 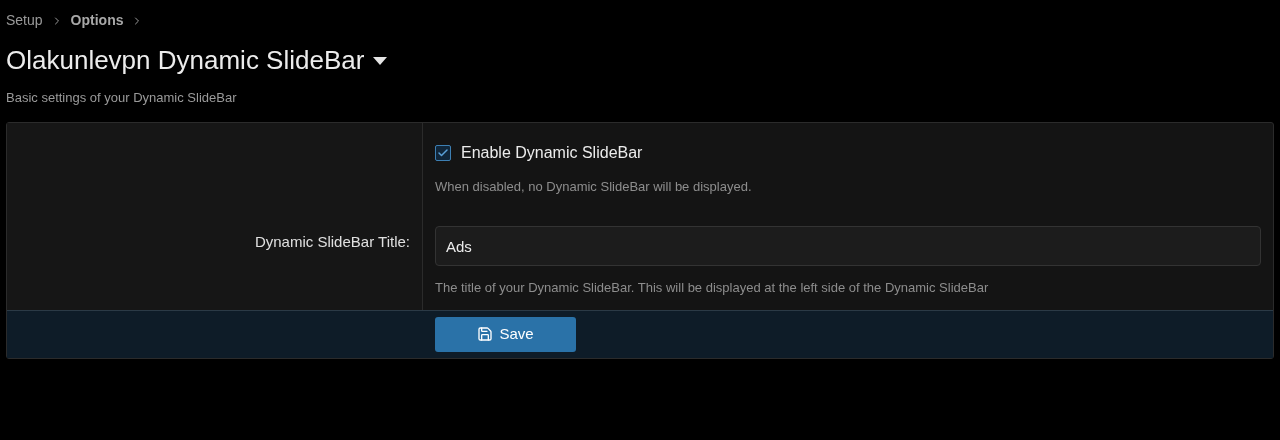 I want to click on field-label: Dynamic SlideBar Title:, so click(x=332, y=242).